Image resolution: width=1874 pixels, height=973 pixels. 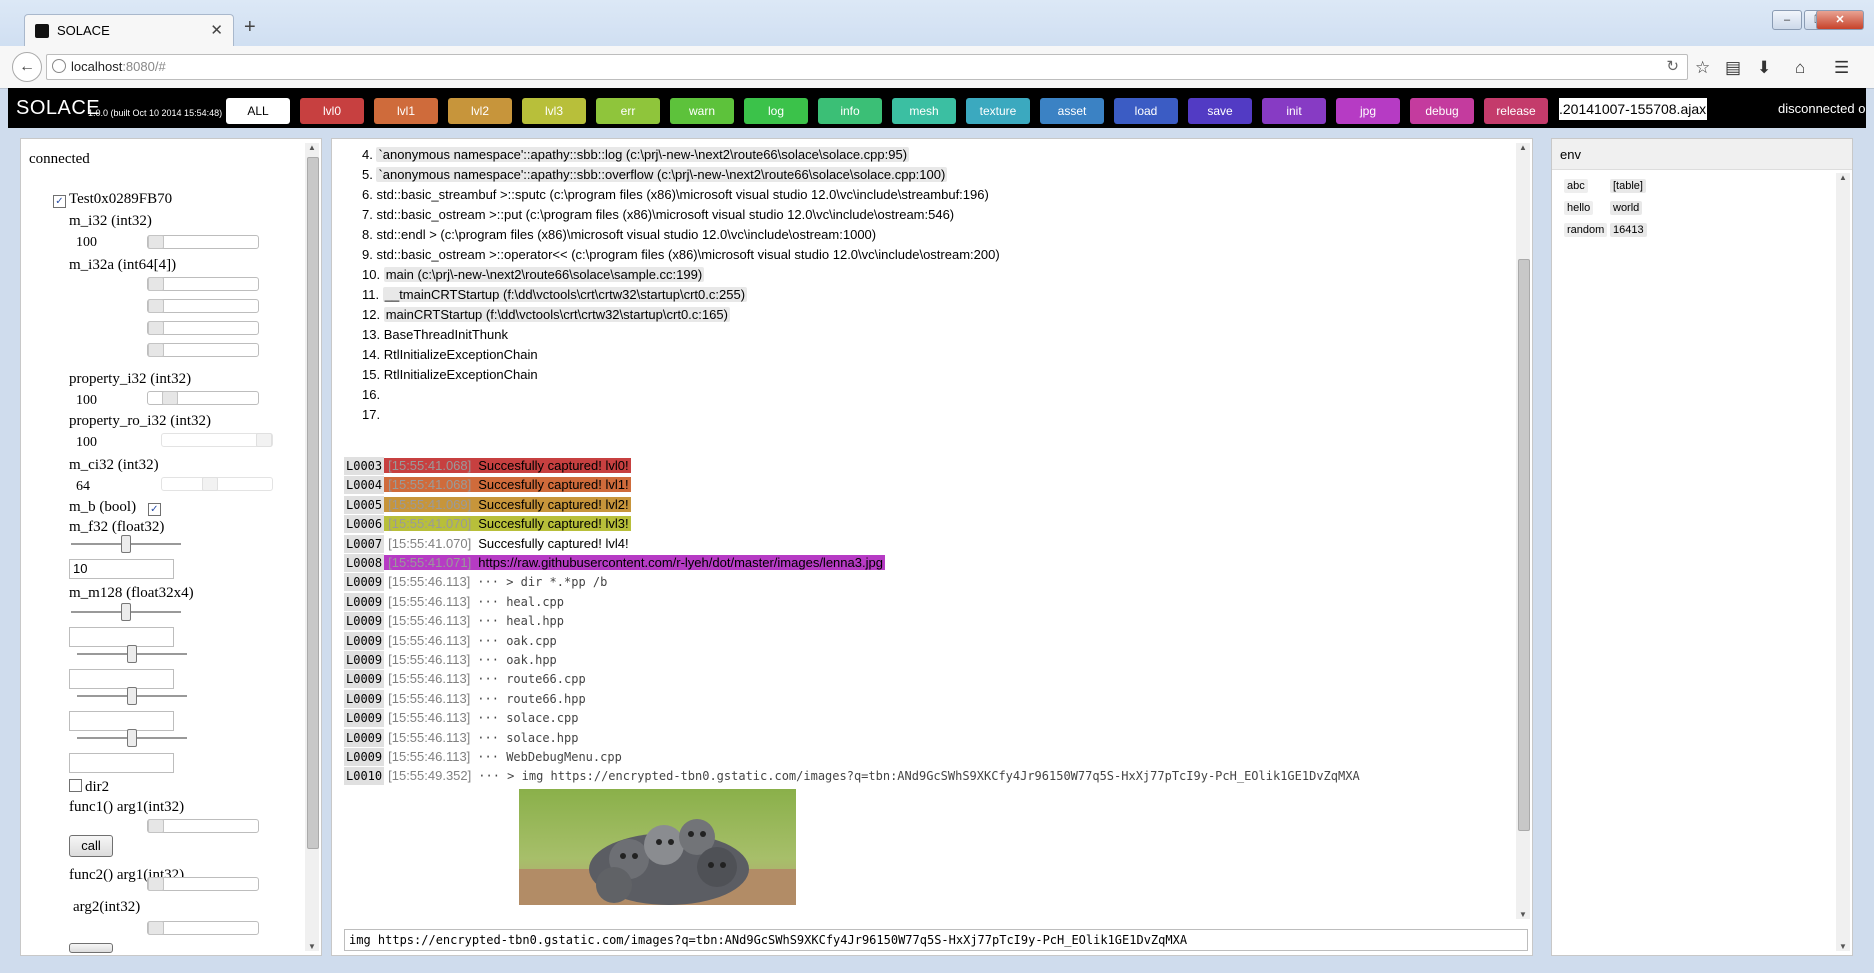 What do you see at coordinates (1843, 562) in the screenshot?
I see `env-scrollbar: ▲ ▼` at bounding box center [1843, 562].